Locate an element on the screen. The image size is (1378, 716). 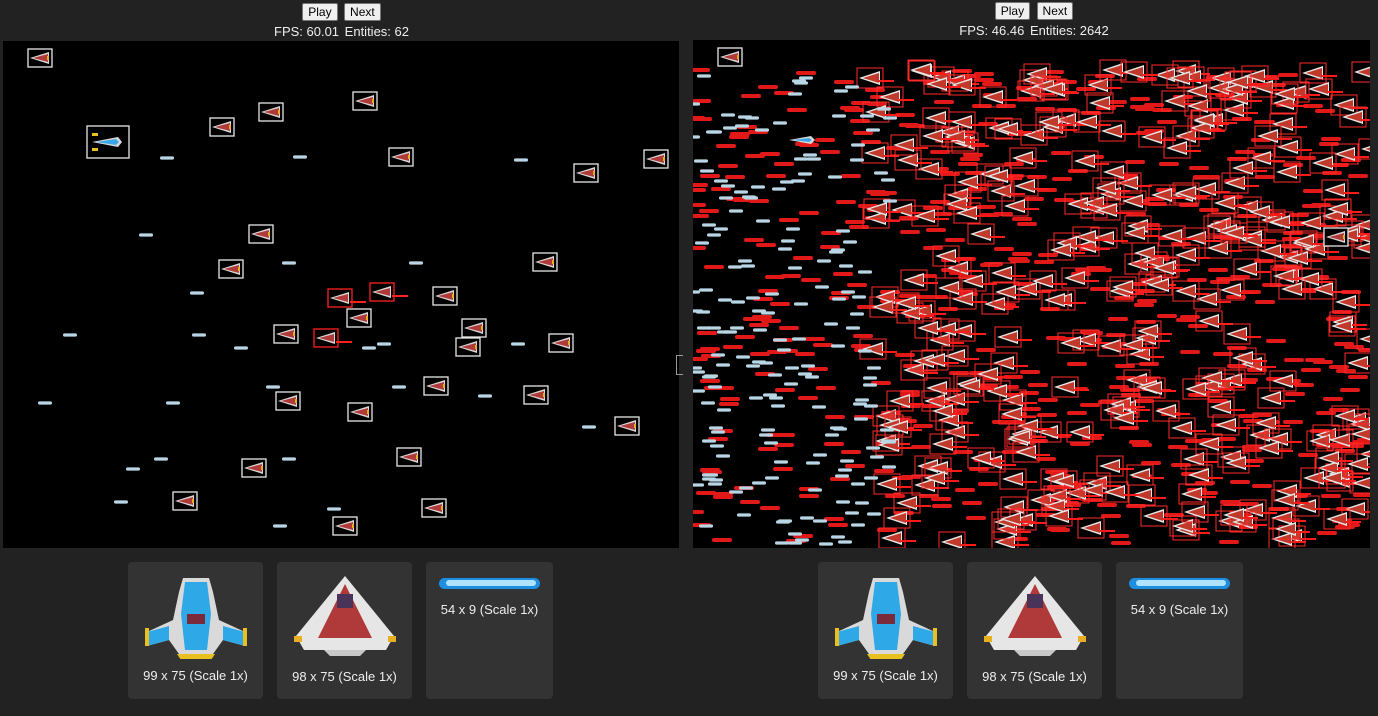
entity-counter: Entities: 2642 is located at coordinates (1069, 30).